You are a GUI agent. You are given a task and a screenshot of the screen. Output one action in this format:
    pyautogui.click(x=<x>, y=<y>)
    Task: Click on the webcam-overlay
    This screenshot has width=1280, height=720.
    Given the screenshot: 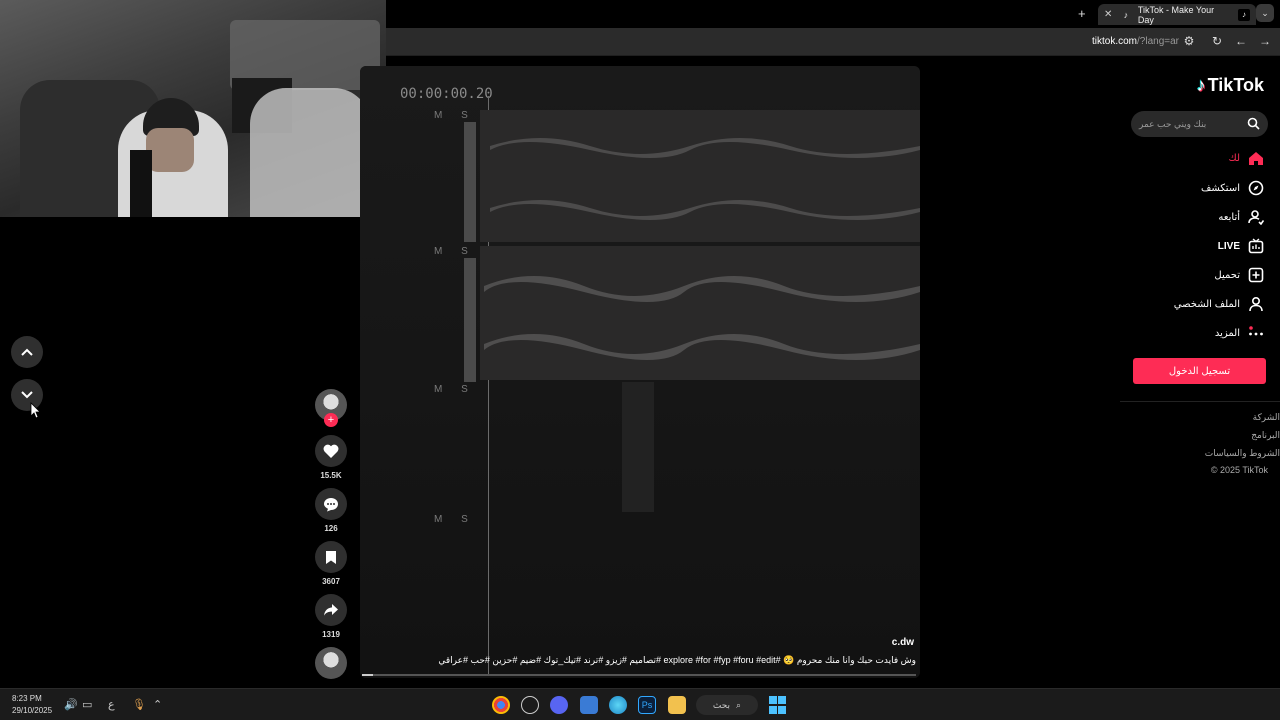 What is the action you would take?
    pyautogui.click(x=193, y=108)
    